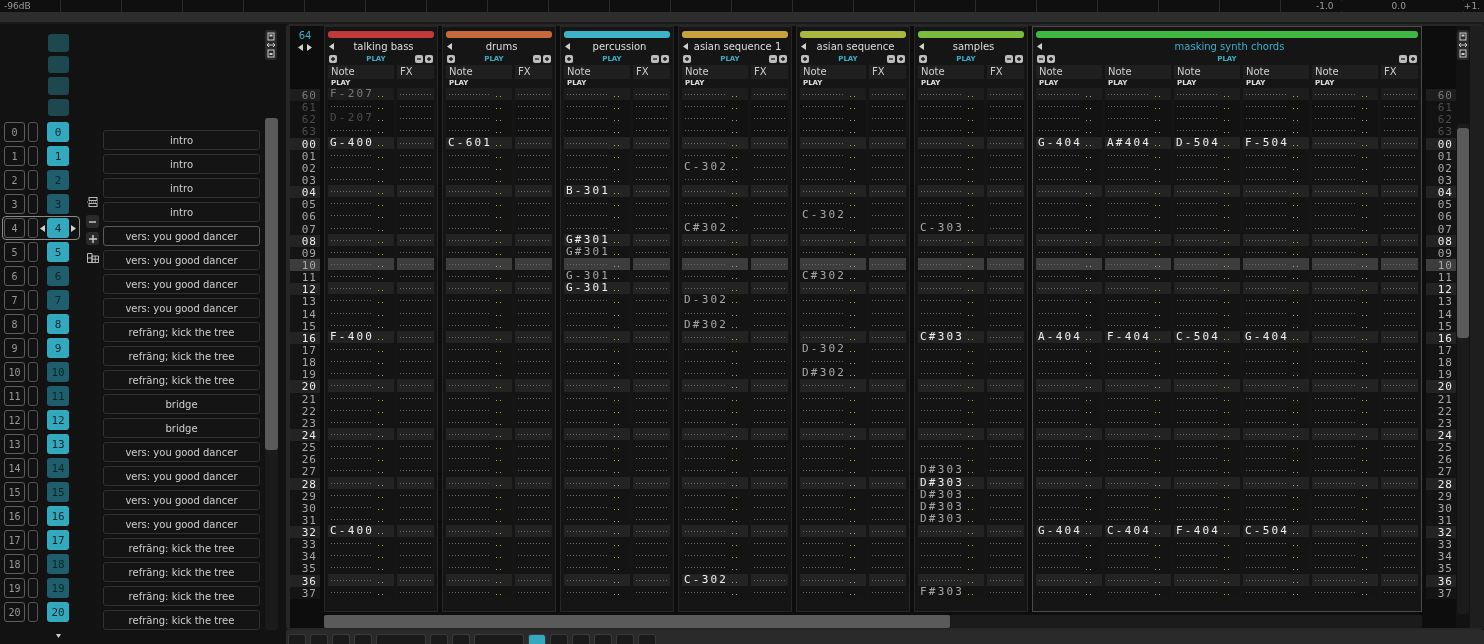 The width and height of the screenshot is (1484, 644). Describe the element at coordinates (14, 396) in the screenshot. I see `sequence-index: 11` at that location.